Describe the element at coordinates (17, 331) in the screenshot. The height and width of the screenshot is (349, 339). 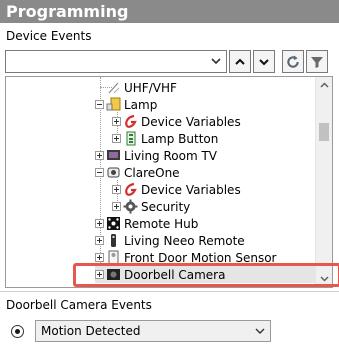
I see `event-radio-button` at that location.